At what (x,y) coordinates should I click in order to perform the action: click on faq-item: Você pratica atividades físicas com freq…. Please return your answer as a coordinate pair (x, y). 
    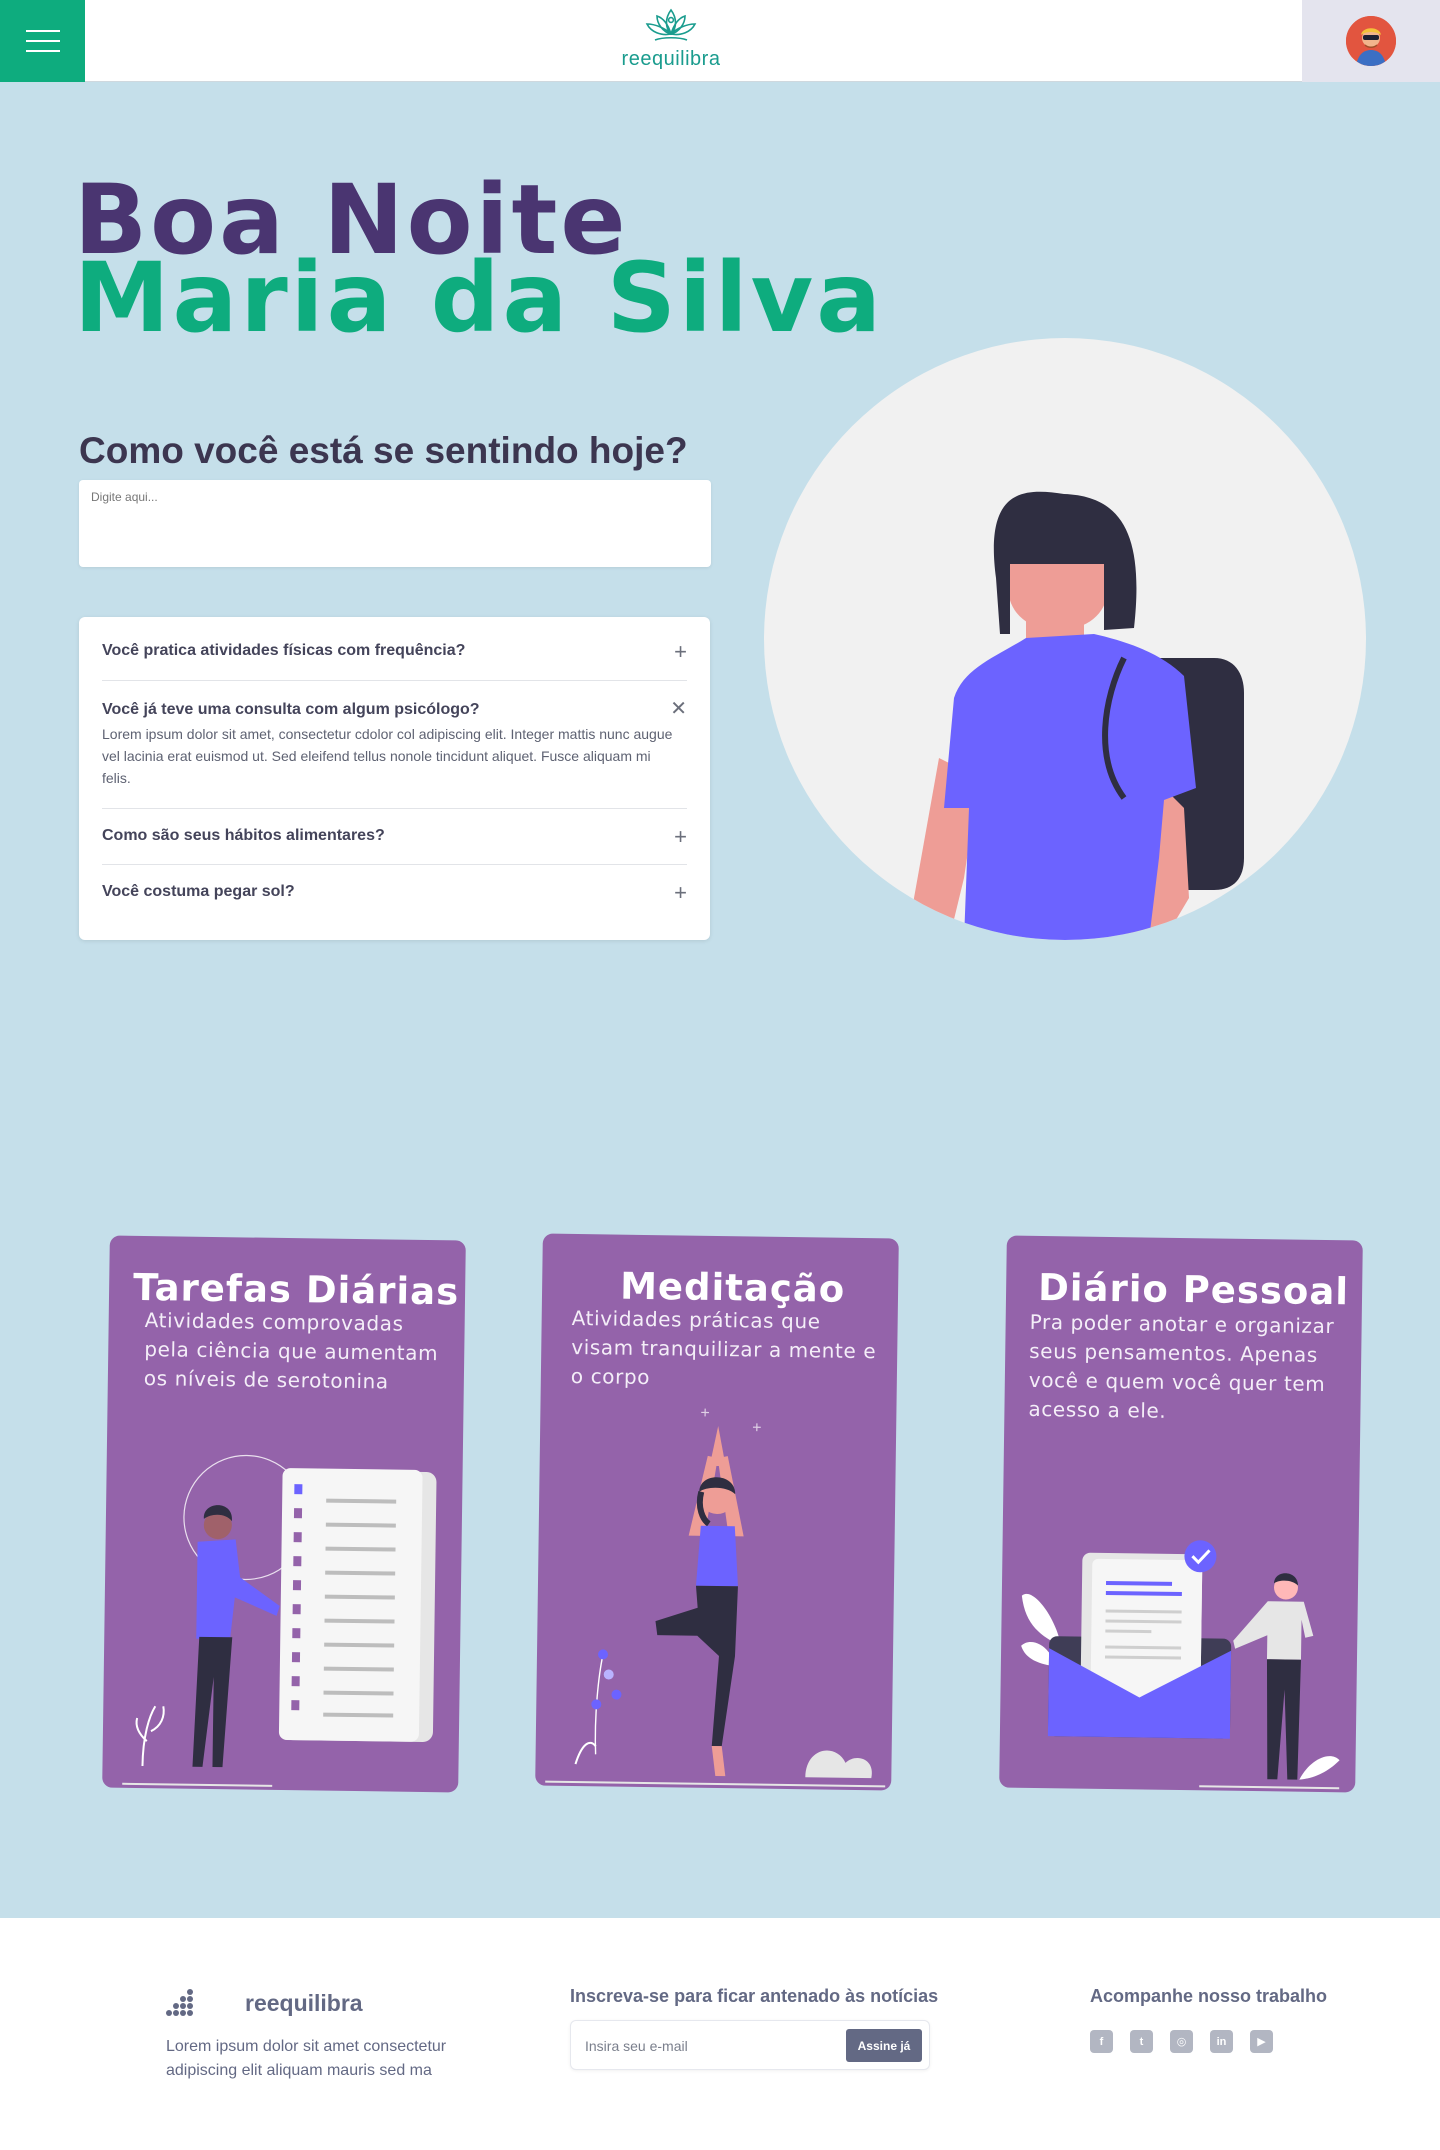
    Looking at the image, I should click on (394, 649).